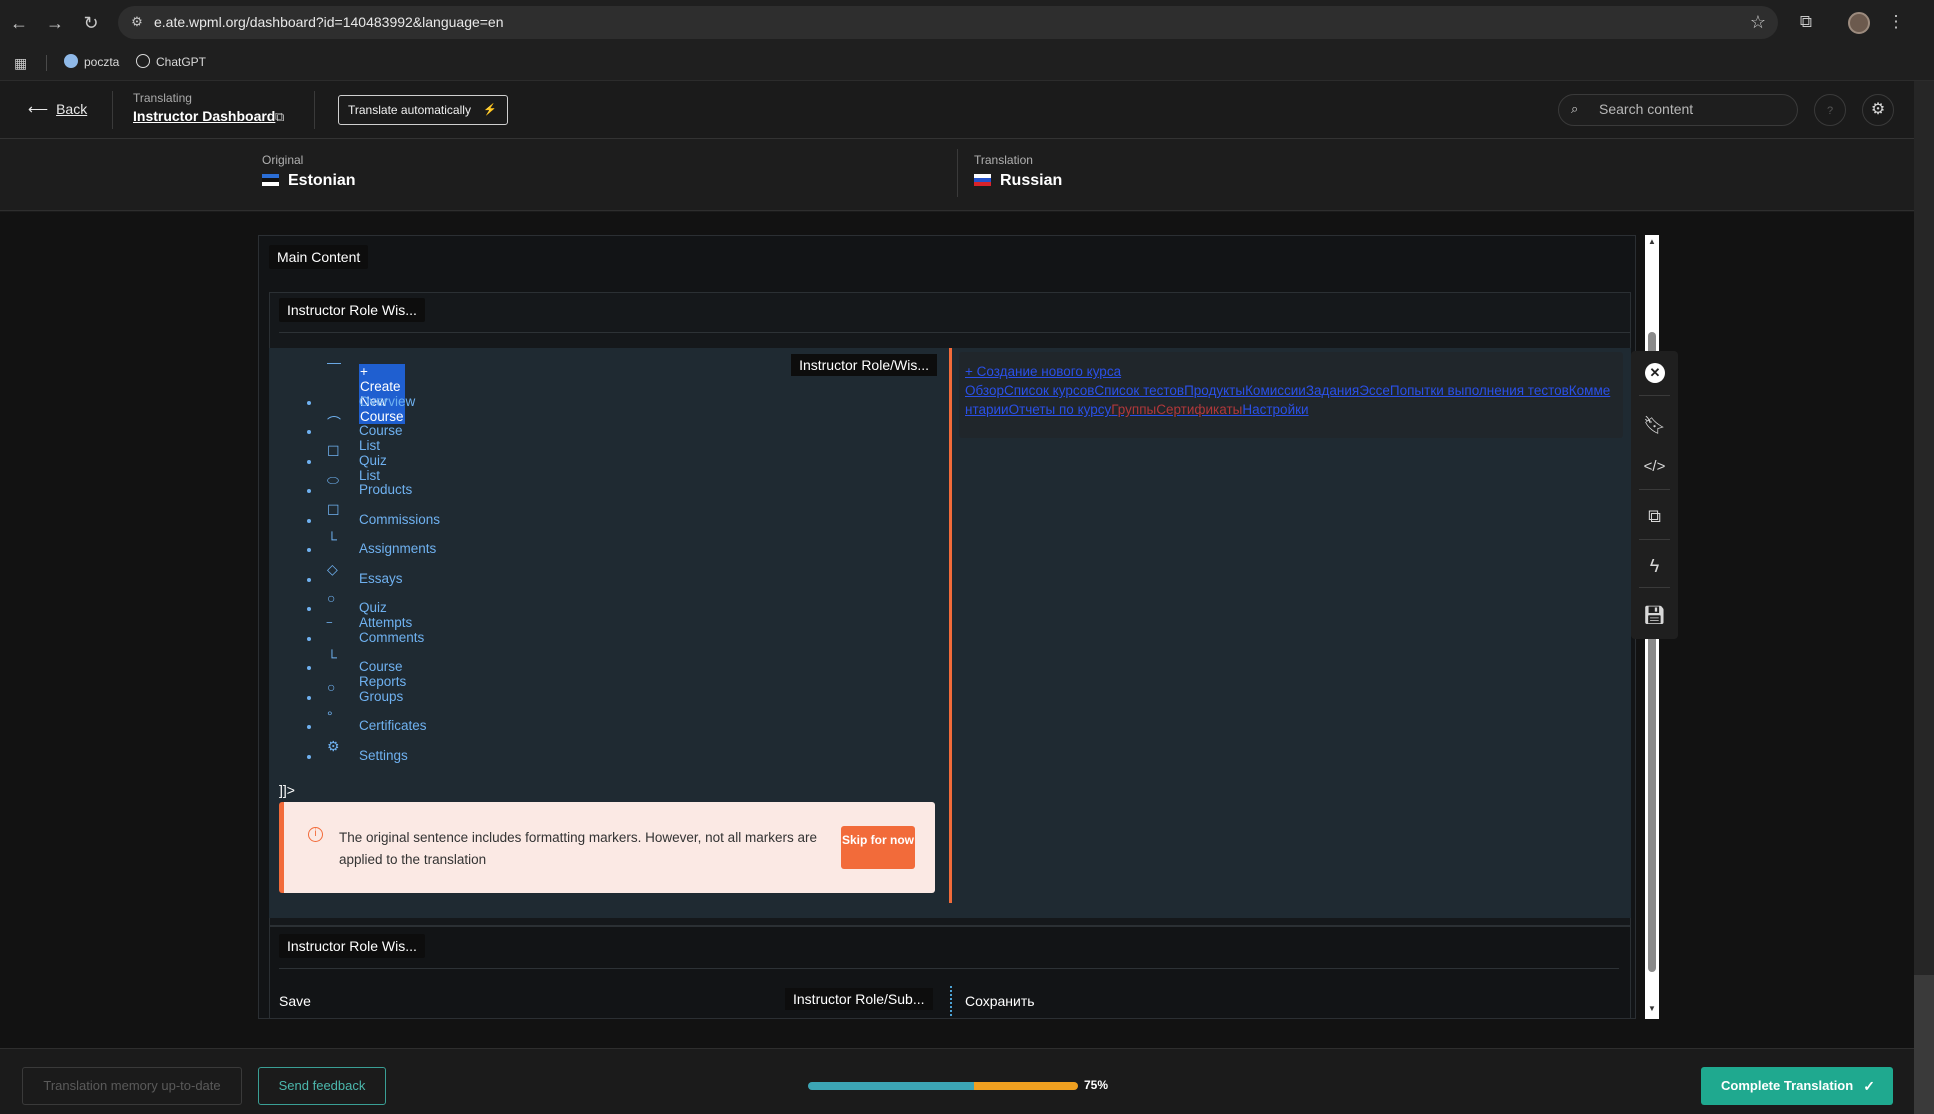 The width and height of the screenshot is (1934, 1114). I want to click on translate-automatically-button: Translate automatically ⚡, so click(423, 110).